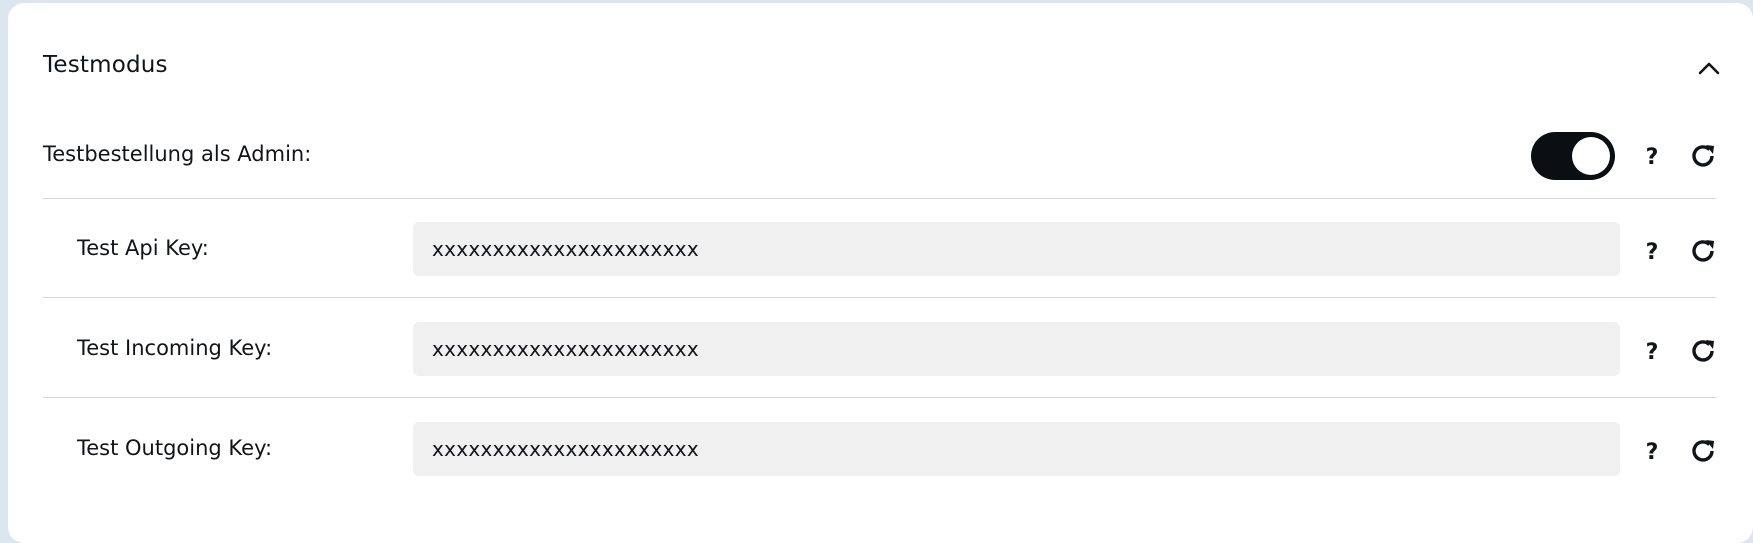  I want to click on outgoing-key-input, so click(1016, 449).